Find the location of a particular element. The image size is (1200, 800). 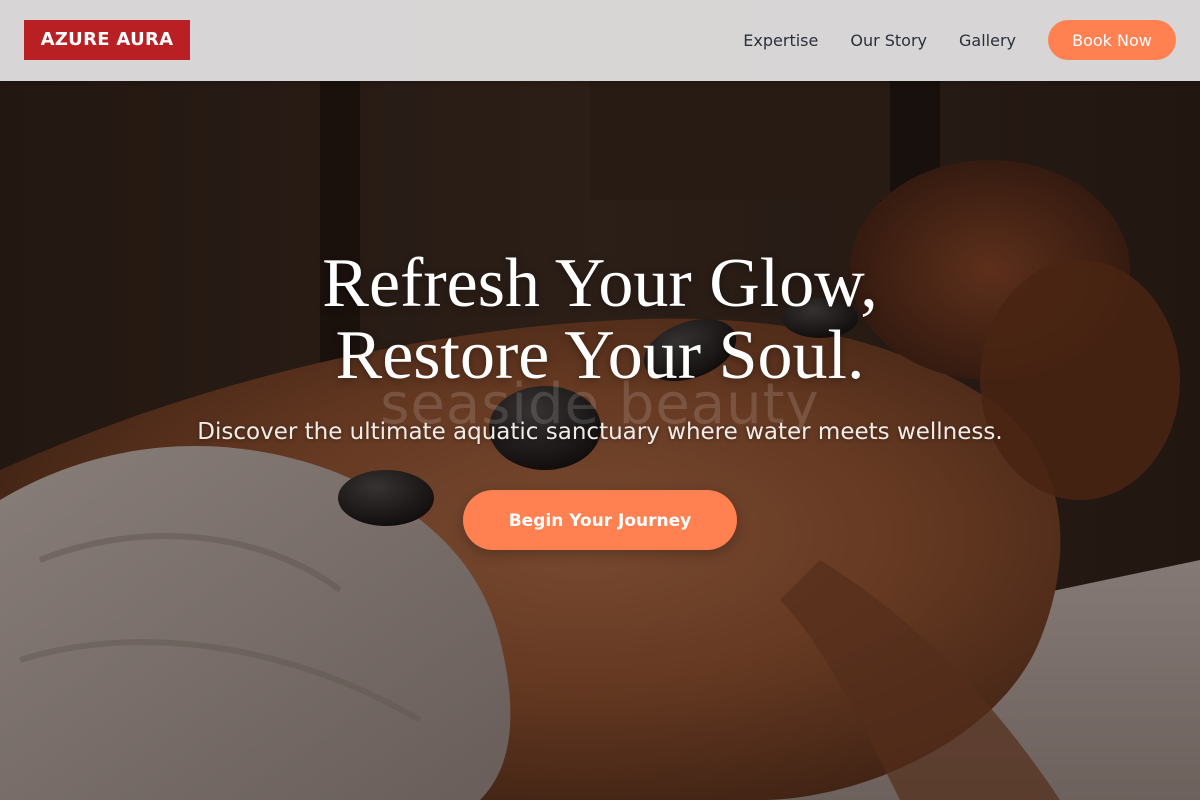

hero-title-line-1: Refresh Your Glow, is located at coordinates (600, 283).